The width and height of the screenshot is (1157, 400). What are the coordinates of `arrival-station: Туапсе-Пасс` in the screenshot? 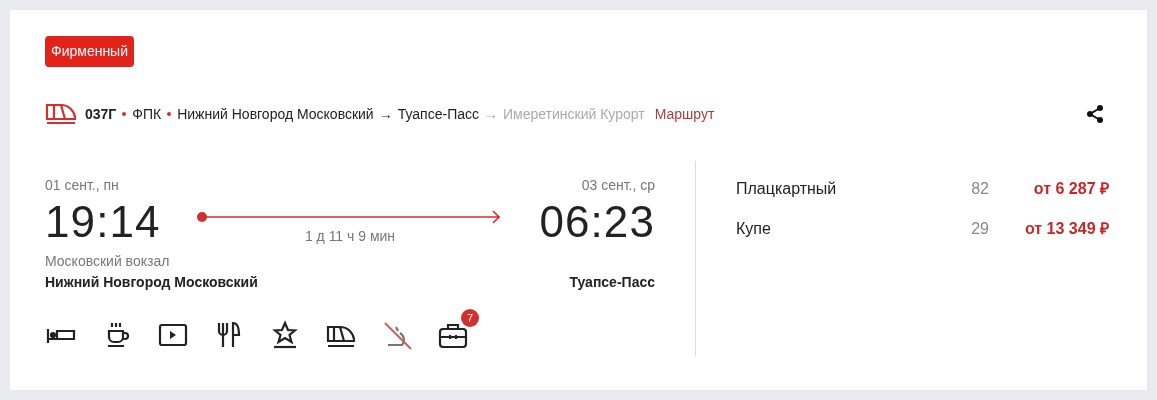 It's located at (612, 282).